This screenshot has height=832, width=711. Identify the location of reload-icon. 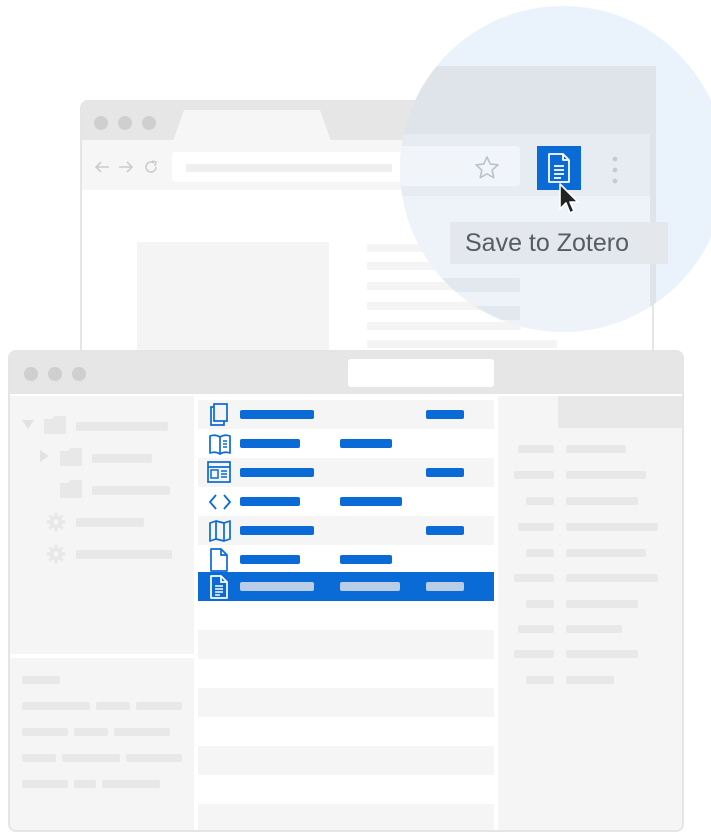
(151, 167).